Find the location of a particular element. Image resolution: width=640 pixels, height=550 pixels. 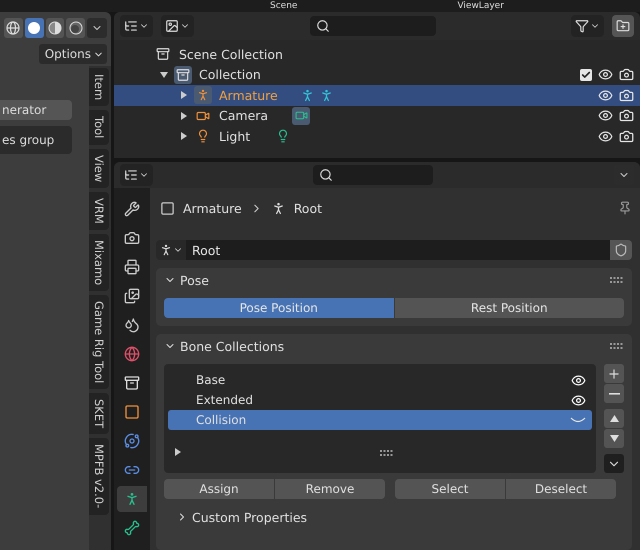

orbit-icon is located at coordinates (132, 441).